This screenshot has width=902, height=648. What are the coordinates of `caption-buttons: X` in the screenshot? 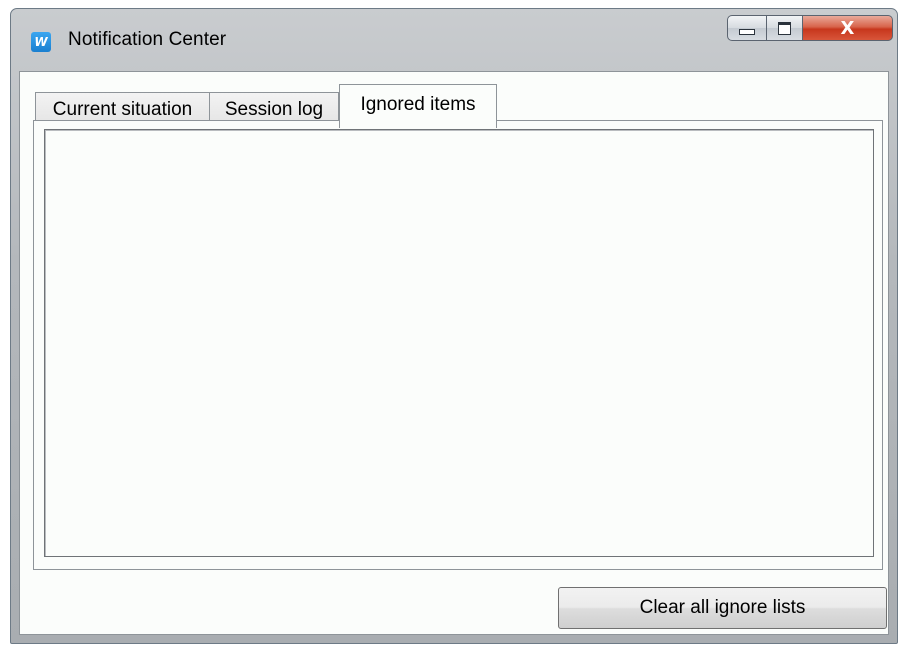 It's located at (810, 29).